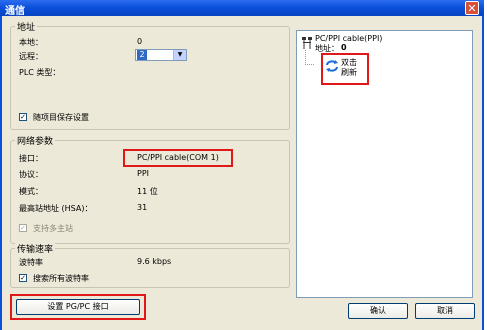 The image size is (487, 330). I want to click on baud-label: 波特率, so click(31, 262).